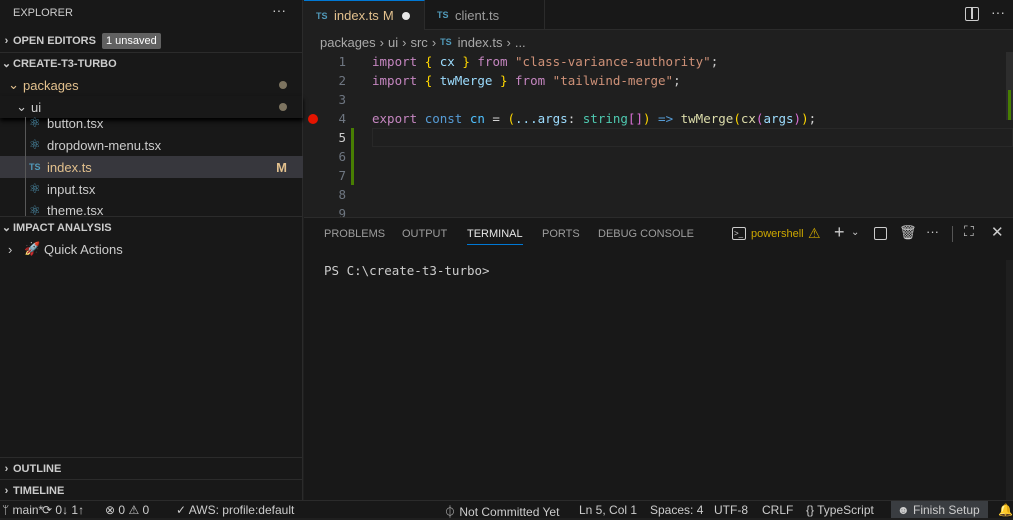  I want to click on tree-file-index: TS index.ts M, so click(151, 167).